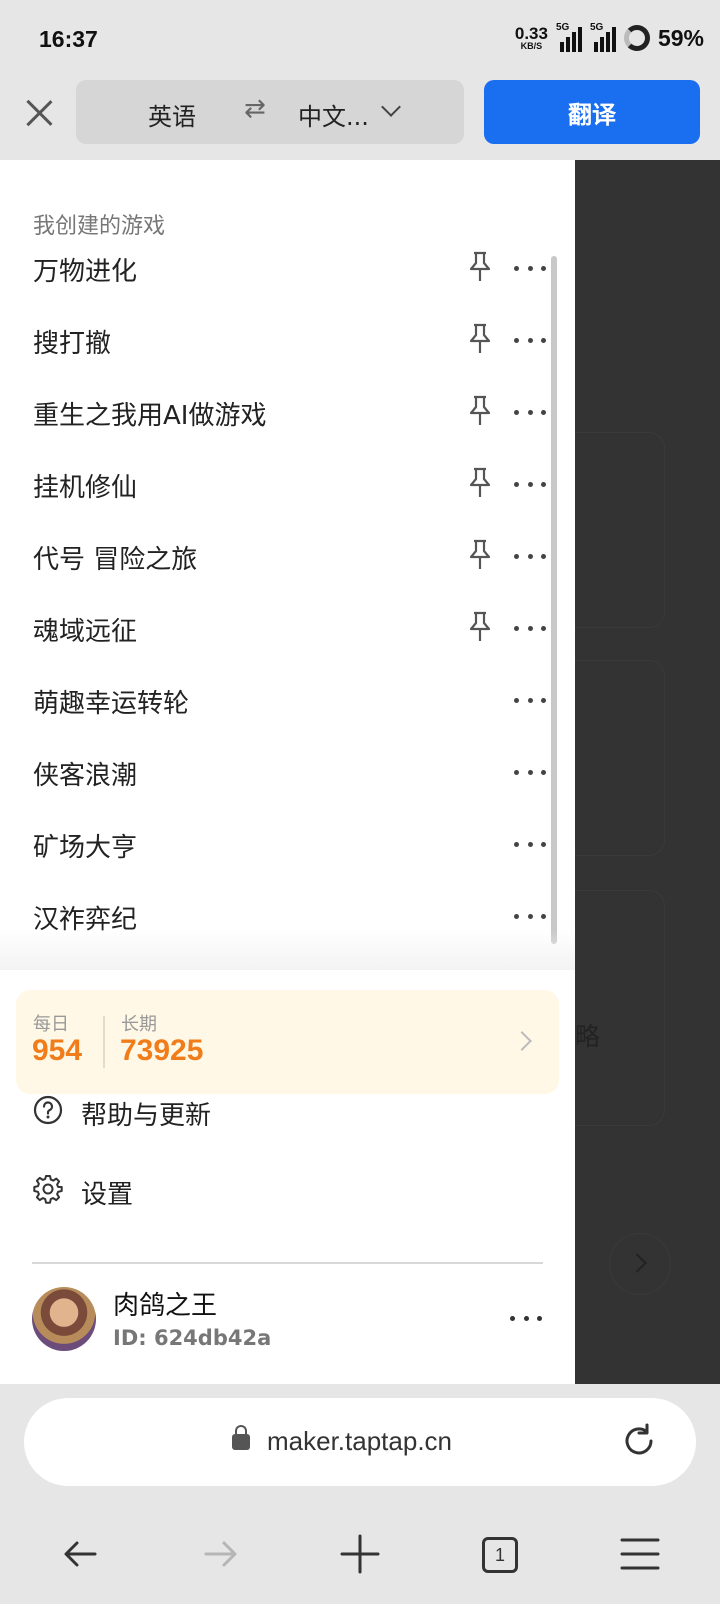 This screenshot has width=720, height=1604. Describe the element at coordinates (172, 114) in the screenshot. I see `source-language: 英语` at that location.